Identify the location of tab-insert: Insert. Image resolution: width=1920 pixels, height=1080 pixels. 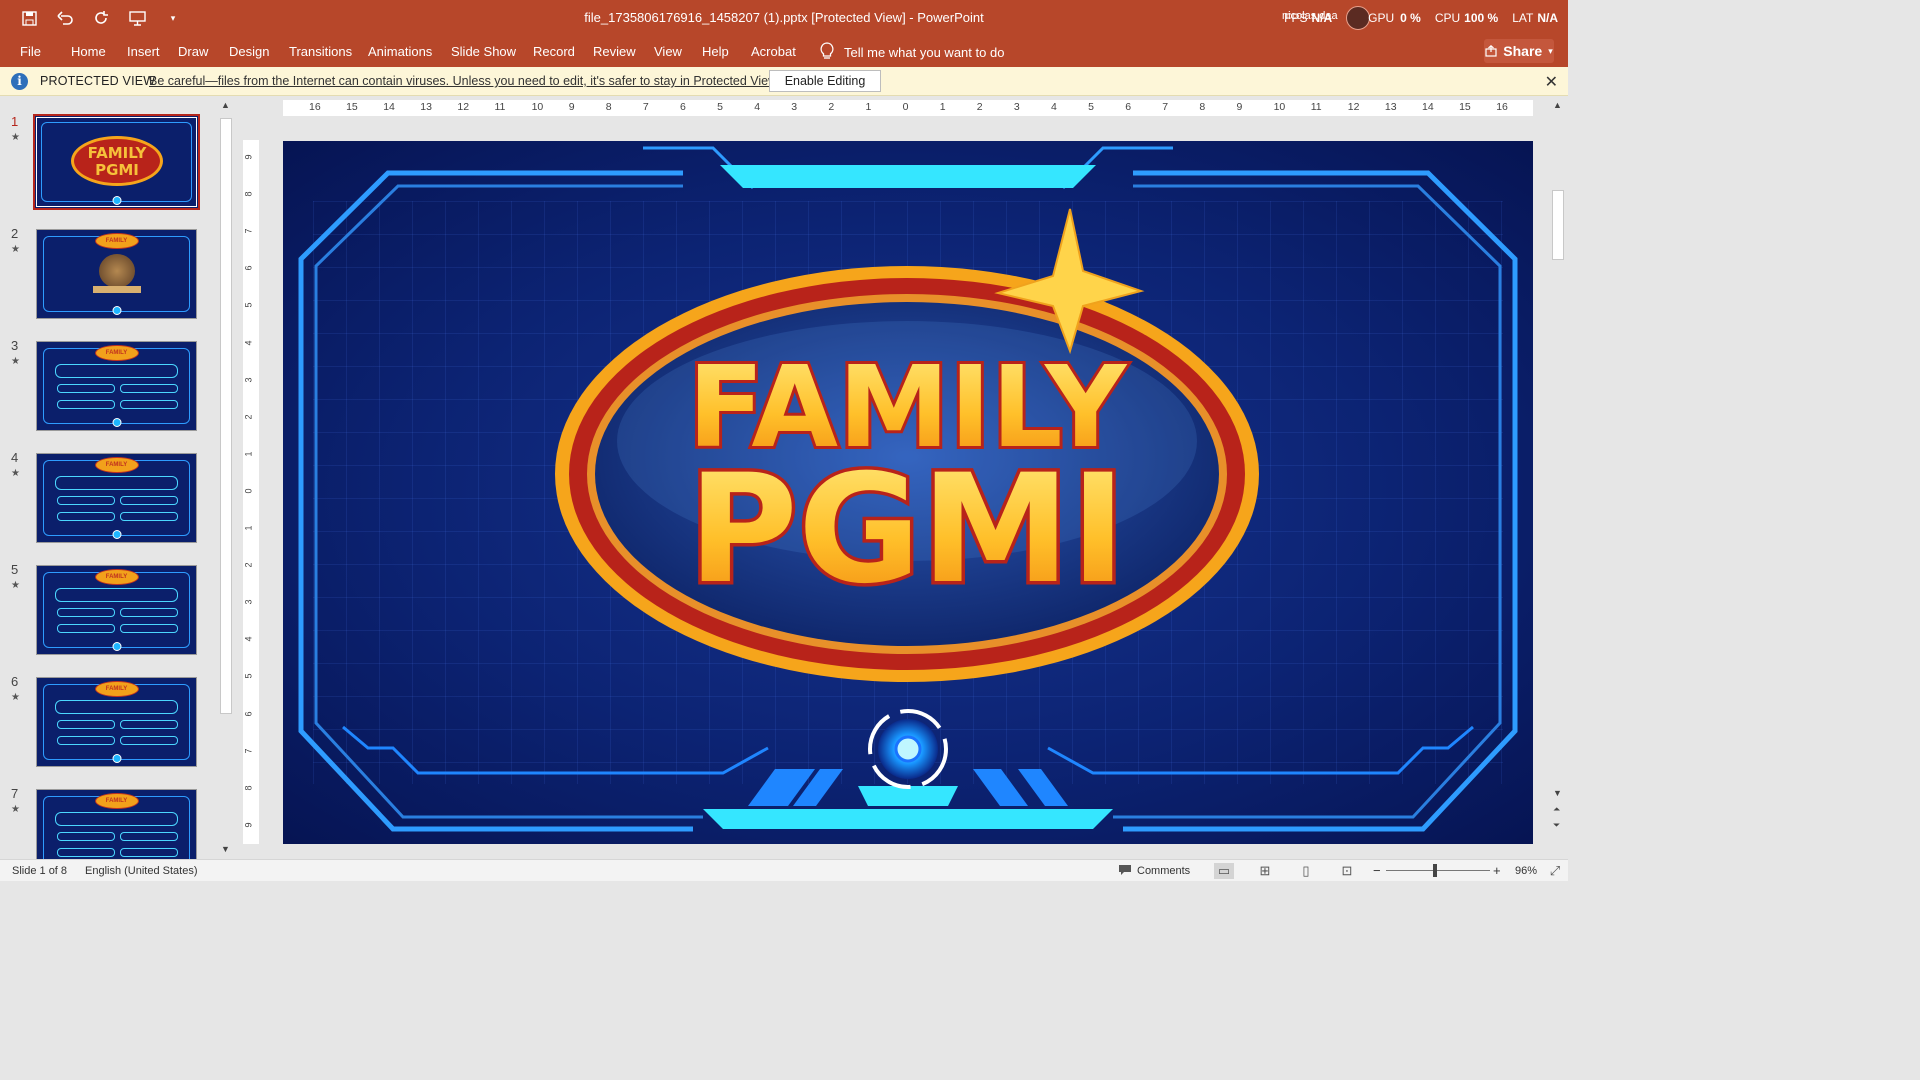
(143, 51).